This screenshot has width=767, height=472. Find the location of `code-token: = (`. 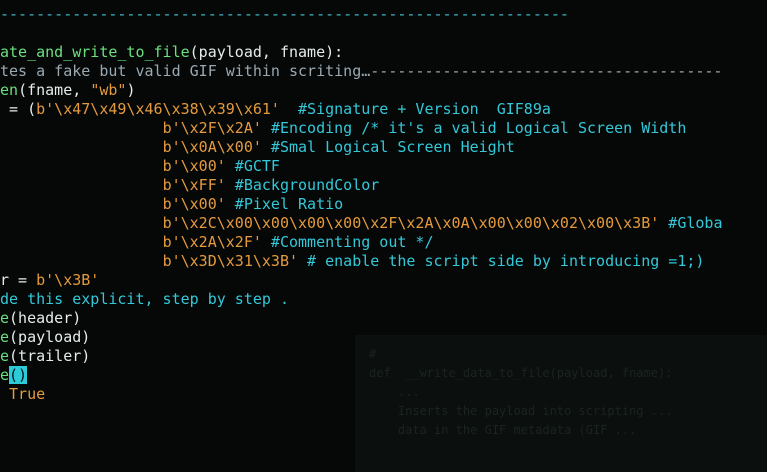

code-token: = ( is located at coordinates (18, 109).